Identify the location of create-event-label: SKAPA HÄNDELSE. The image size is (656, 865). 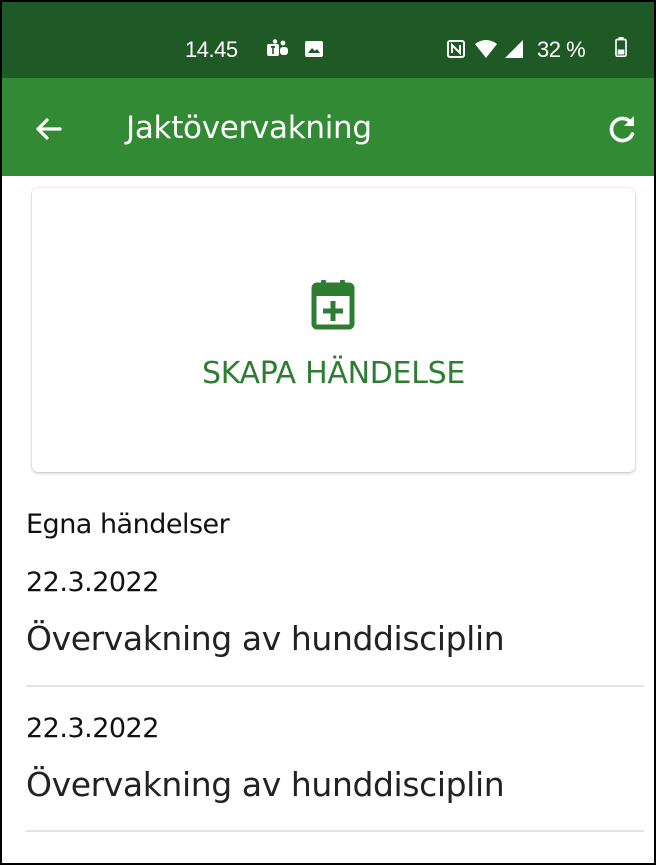
(333, 373).